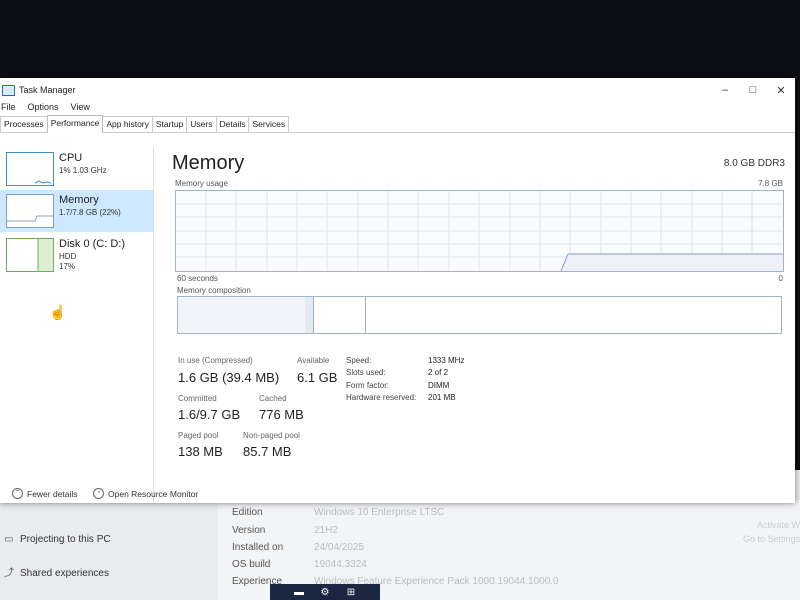 The image size is (800, 600). I want to click on sidebar-cpu-sub: 1% 1.03 GHz, so click(83, 170).